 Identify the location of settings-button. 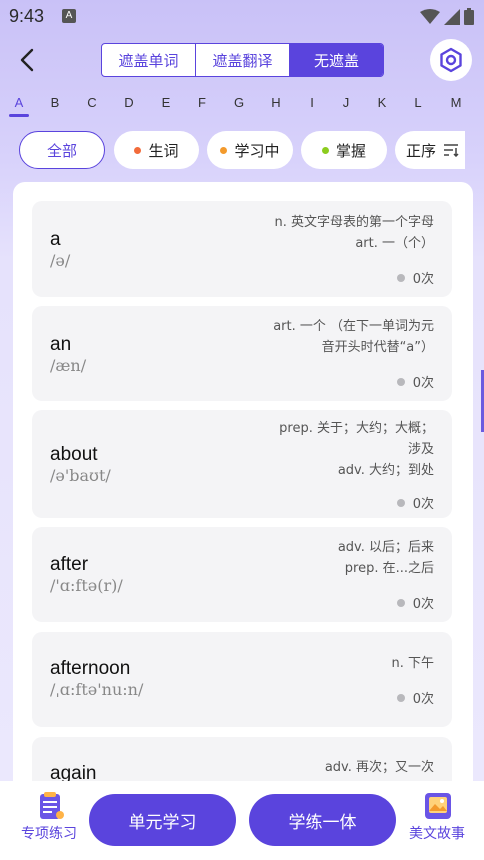
(451, 60).